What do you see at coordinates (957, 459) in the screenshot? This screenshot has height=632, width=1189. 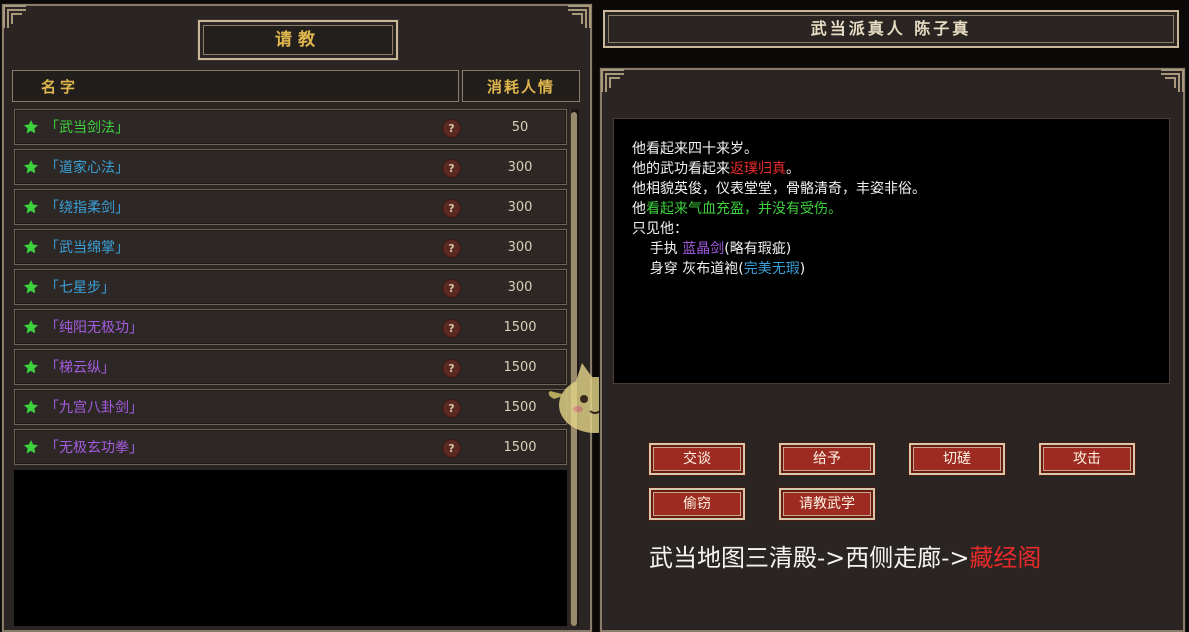 I see `spar-button: 切磋` at bounding box center [957, 459].